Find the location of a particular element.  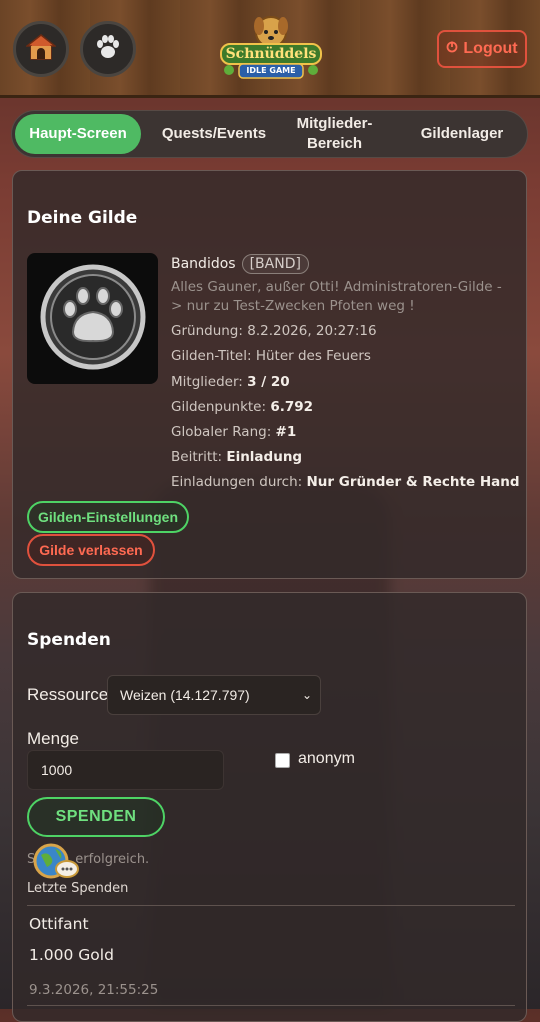

chat-globe-icon is located at coordinates (56, 861).